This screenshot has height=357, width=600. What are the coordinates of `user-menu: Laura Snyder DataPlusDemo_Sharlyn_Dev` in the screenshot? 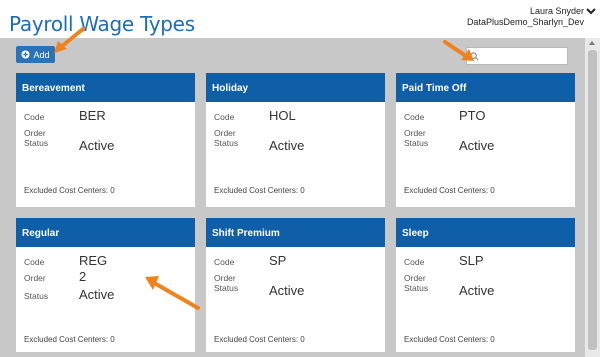 It's located at (525, 17).